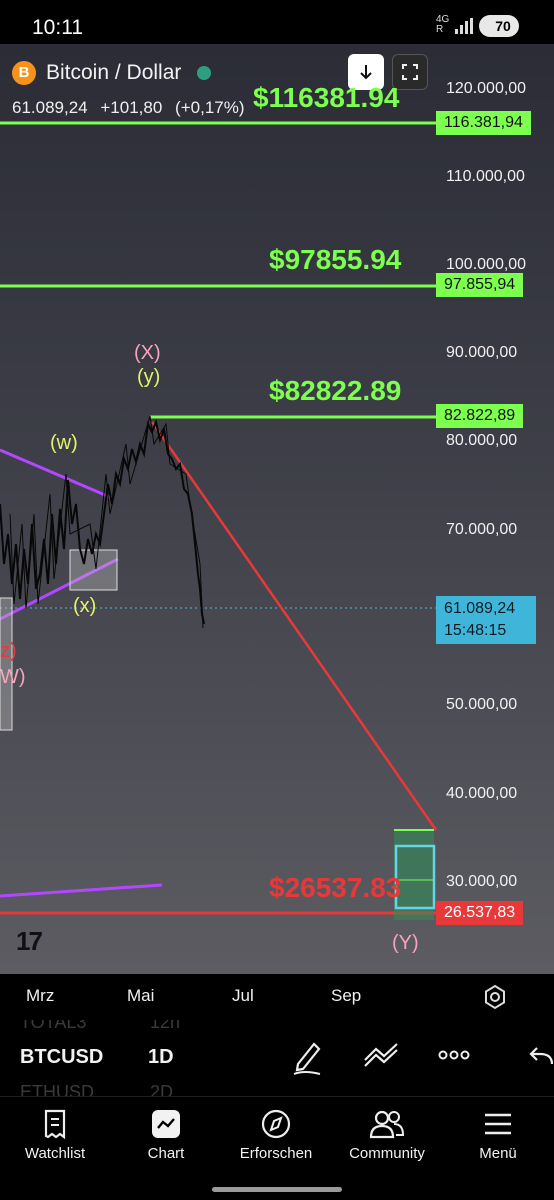  I want to click on range-box-x, so click(93, 570).